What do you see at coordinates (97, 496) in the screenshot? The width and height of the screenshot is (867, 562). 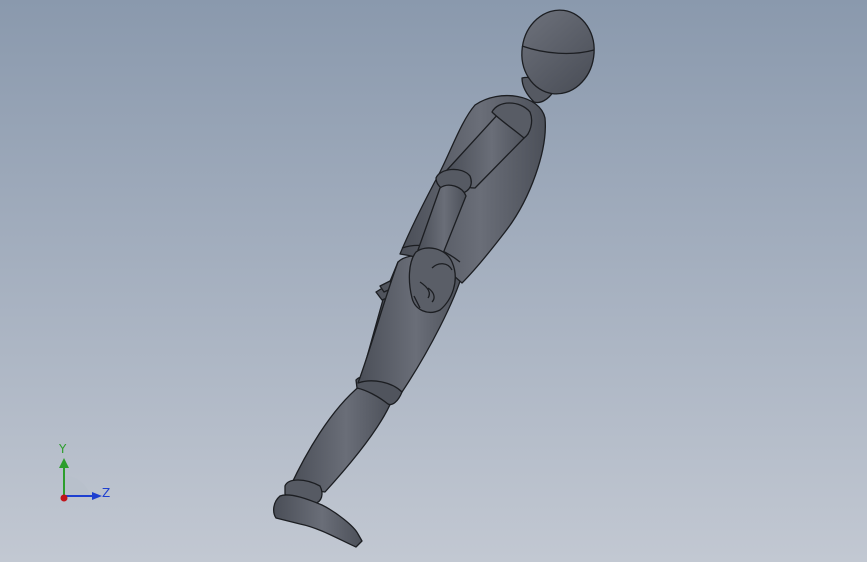 I see `z-axis-arrow` at bounding box center [97, 496].